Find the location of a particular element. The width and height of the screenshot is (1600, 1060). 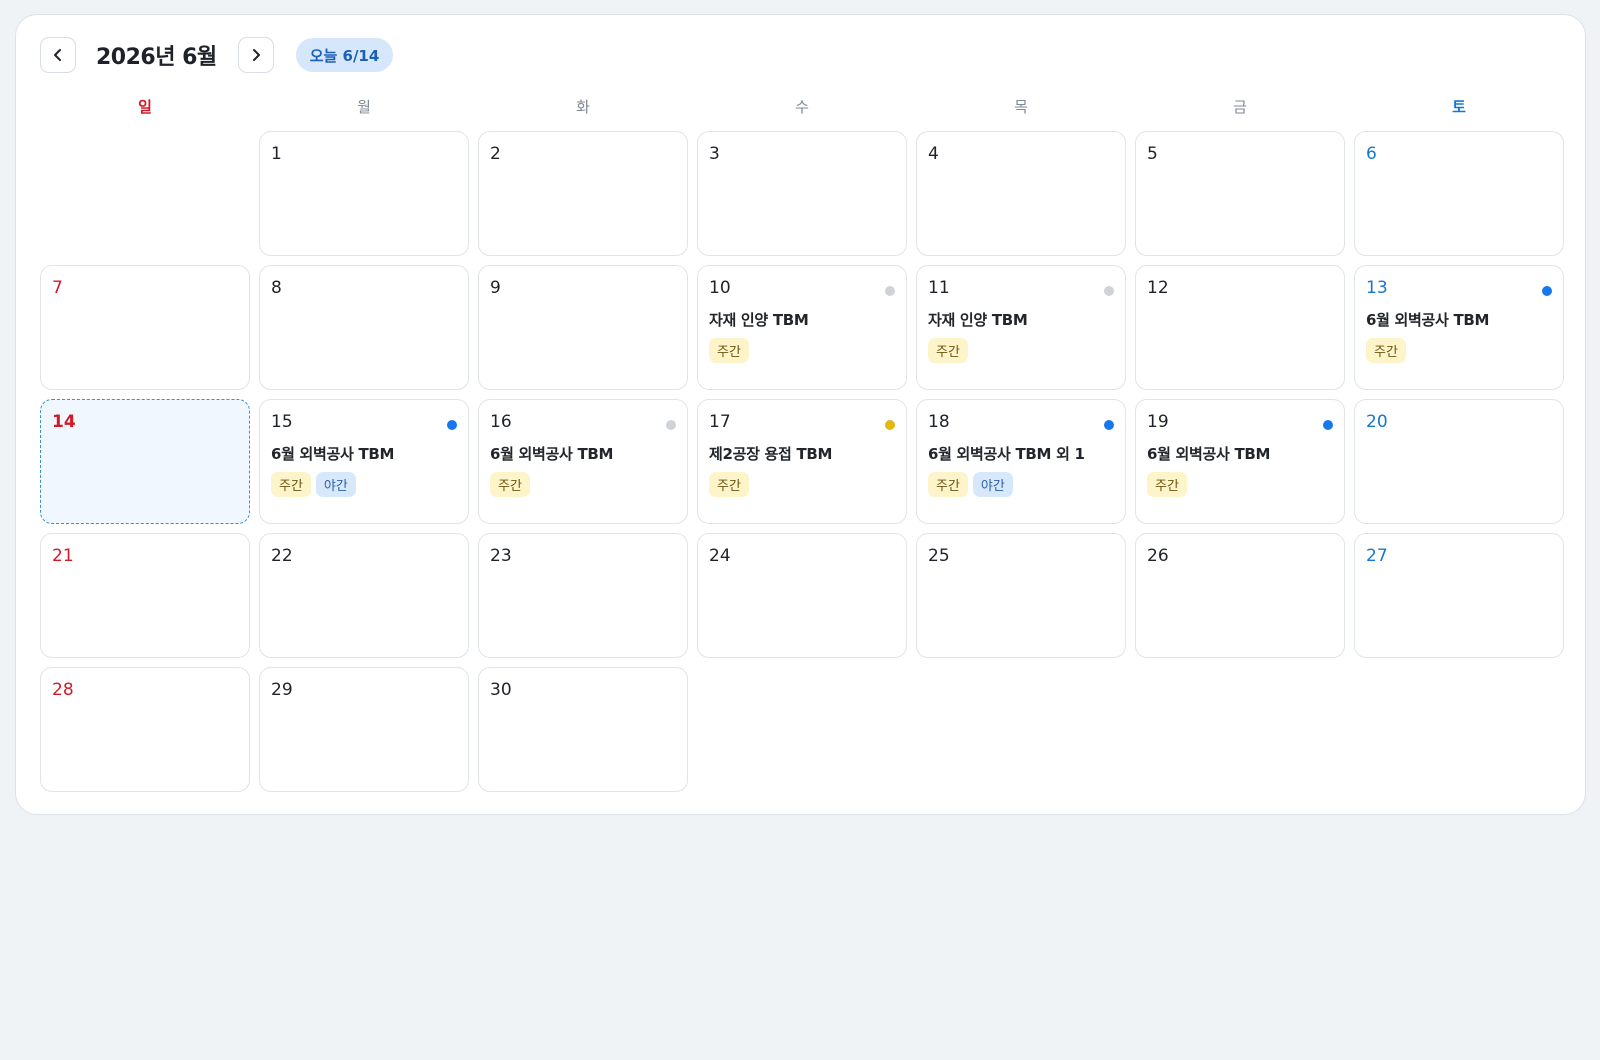

weekday-label: 금 is located at coordinates (1240, 107).